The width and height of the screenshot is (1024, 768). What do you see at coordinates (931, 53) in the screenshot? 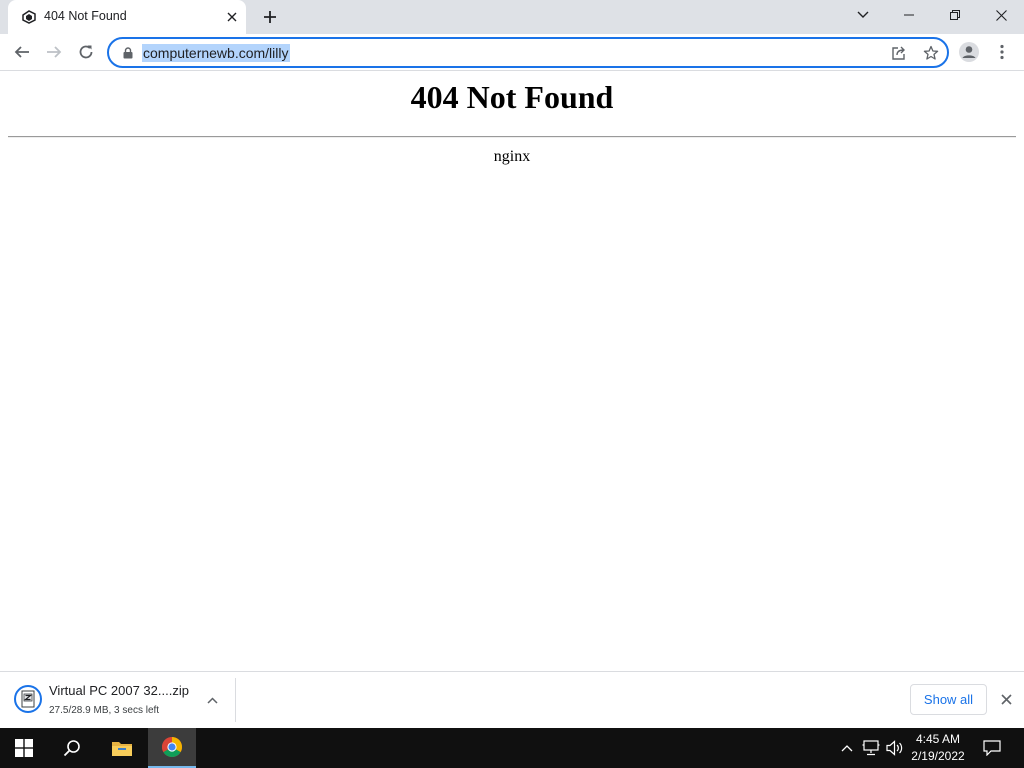
I see `star-icon` at bounding box center [931, 53].